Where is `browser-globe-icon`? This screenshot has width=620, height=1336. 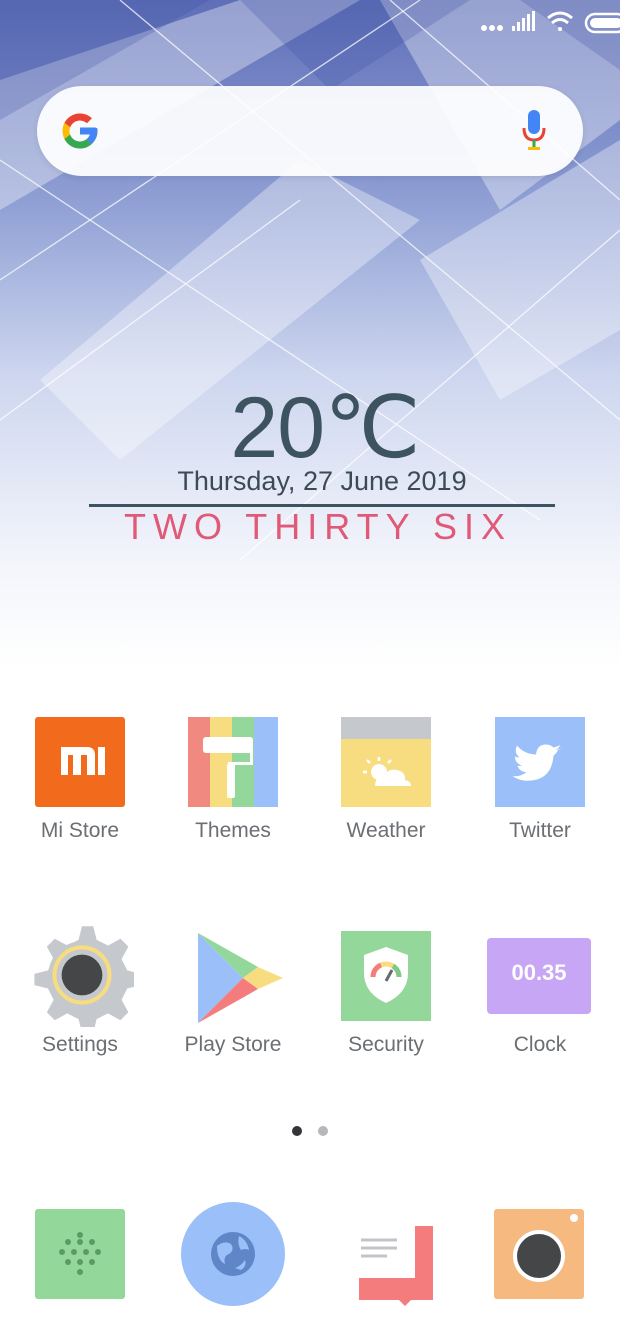
browser-globe-icon is located at coordinates (233, 1254).